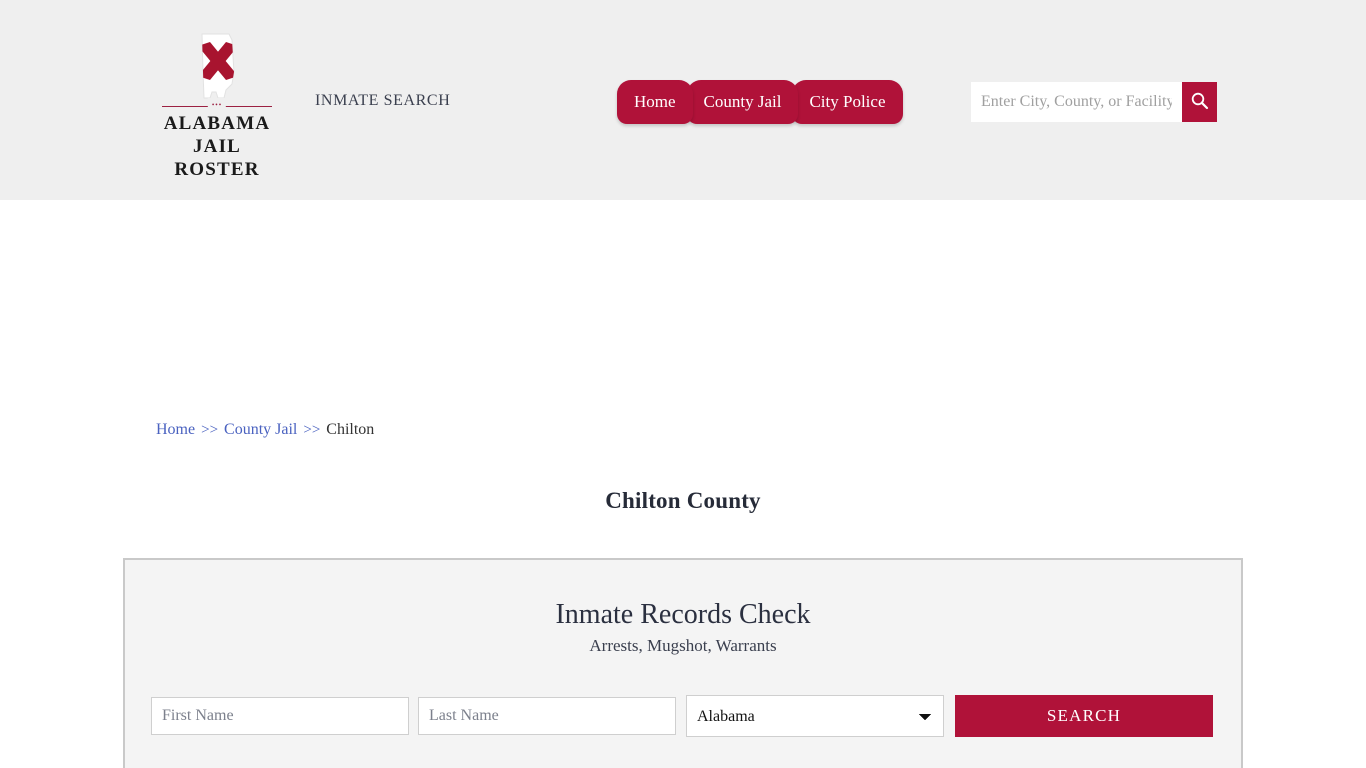  What do you see at coordinates (815, 716) in the screenshot?
I see `state-select: Alabama` at bounding box center [815, 716].